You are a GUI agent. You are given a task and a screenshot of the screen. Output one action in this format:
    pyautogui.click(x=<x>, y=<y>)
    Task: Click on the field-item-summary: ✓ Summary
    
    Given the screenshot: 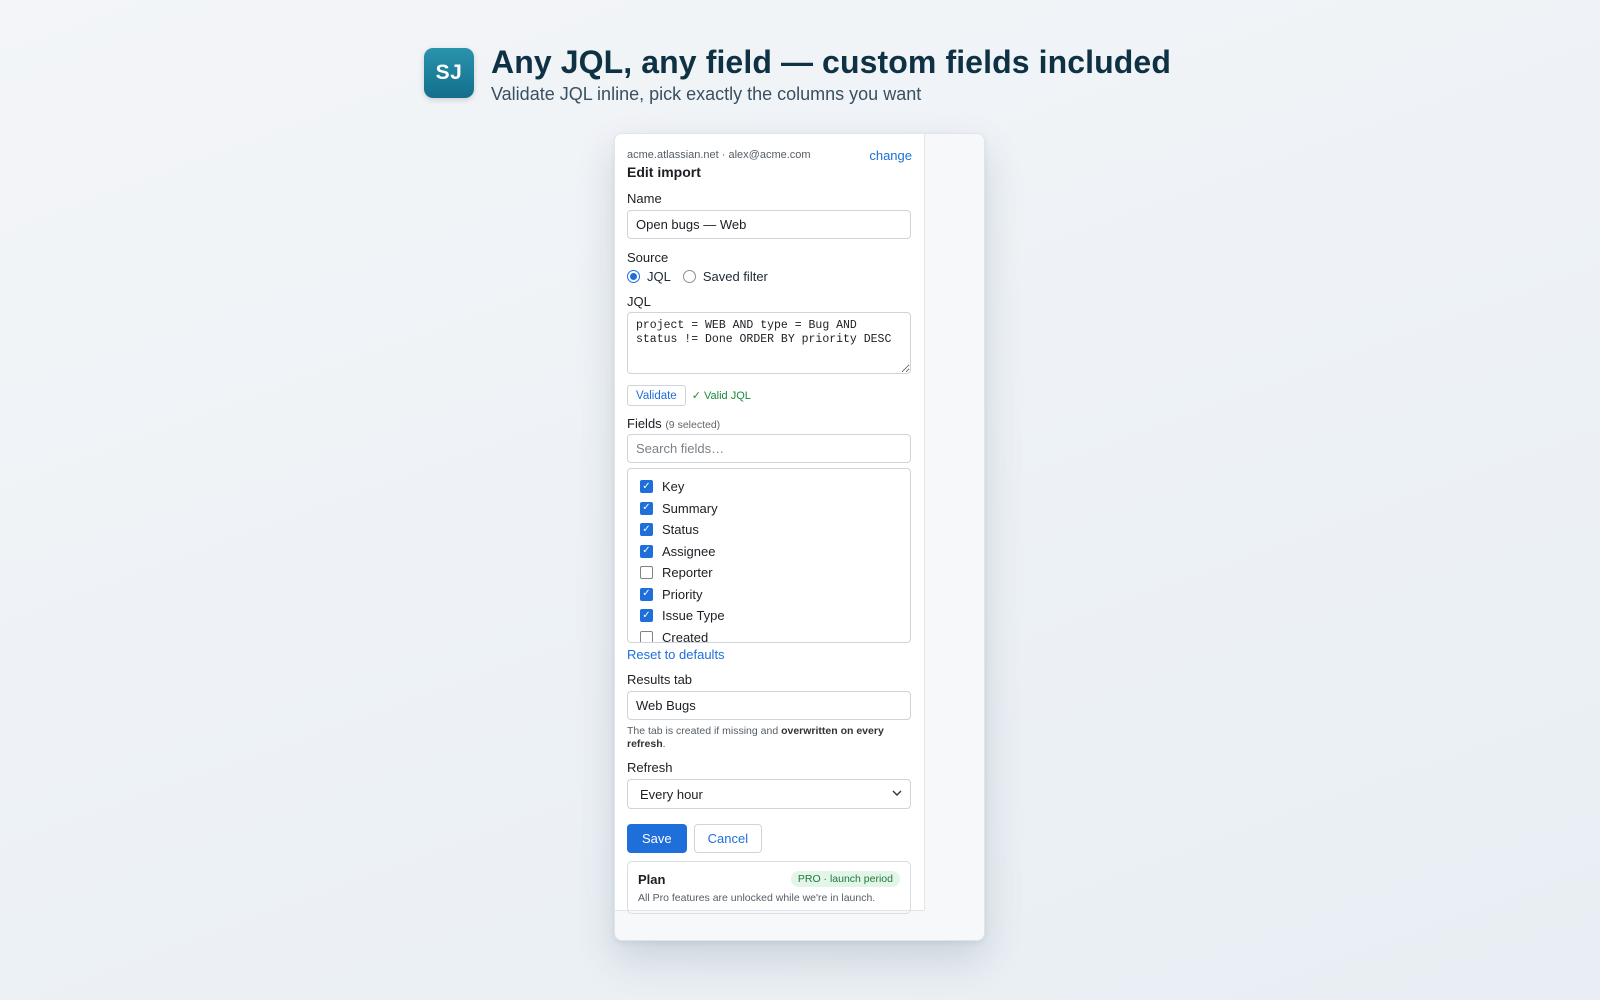 What is the action you would take?
    pyautogui.click(x=775, y=509)
    